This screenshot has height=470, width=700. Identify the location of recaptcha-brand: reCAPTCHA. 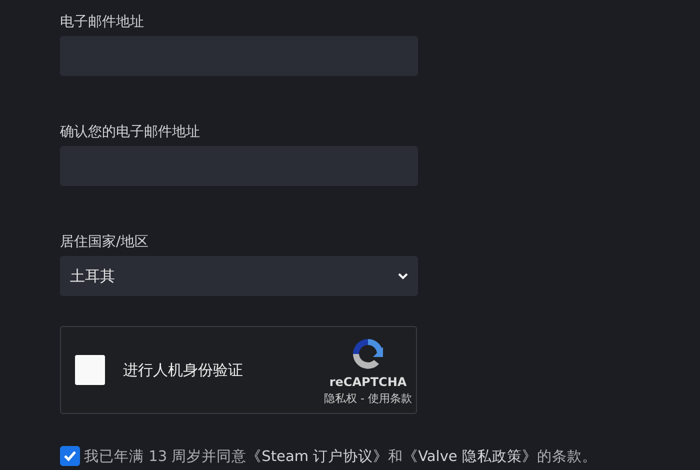
(368, 381).